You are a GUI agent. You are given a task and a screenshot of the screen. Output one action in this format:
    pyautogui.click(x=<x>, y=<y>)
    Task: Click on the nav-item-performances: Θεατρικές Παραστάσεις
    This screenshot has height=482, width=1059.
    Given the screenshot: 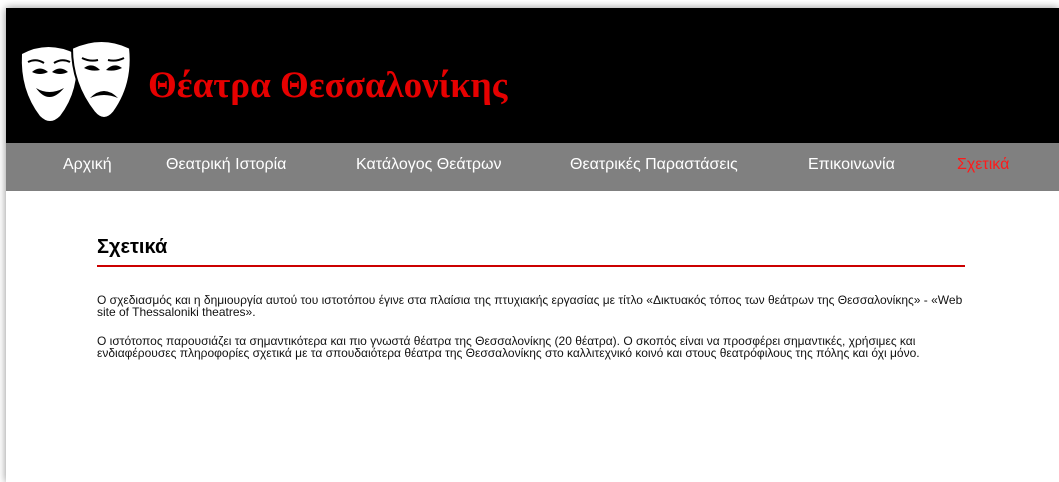 What is the action you would take?
    pyautogui.click(x=654, y=165)
    